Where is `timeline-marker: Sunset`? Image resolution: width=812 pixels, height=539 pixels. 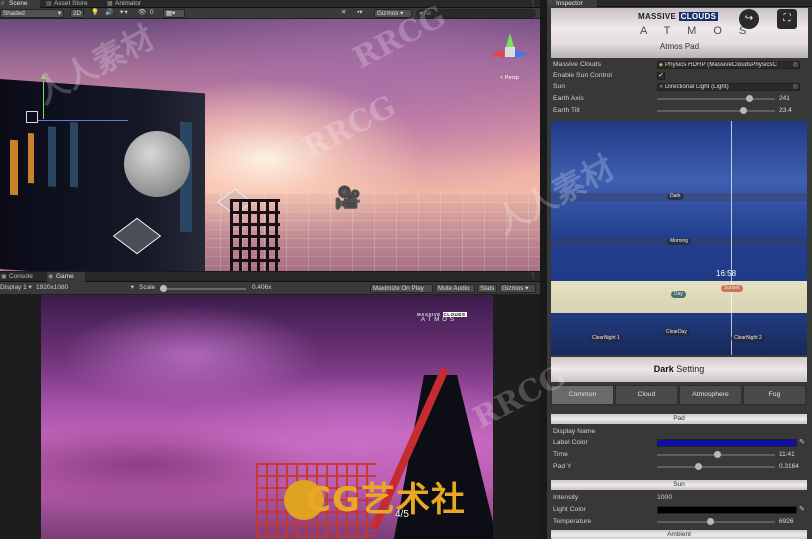 timeline-marker: Sunset is located at coordinates (732, 288).